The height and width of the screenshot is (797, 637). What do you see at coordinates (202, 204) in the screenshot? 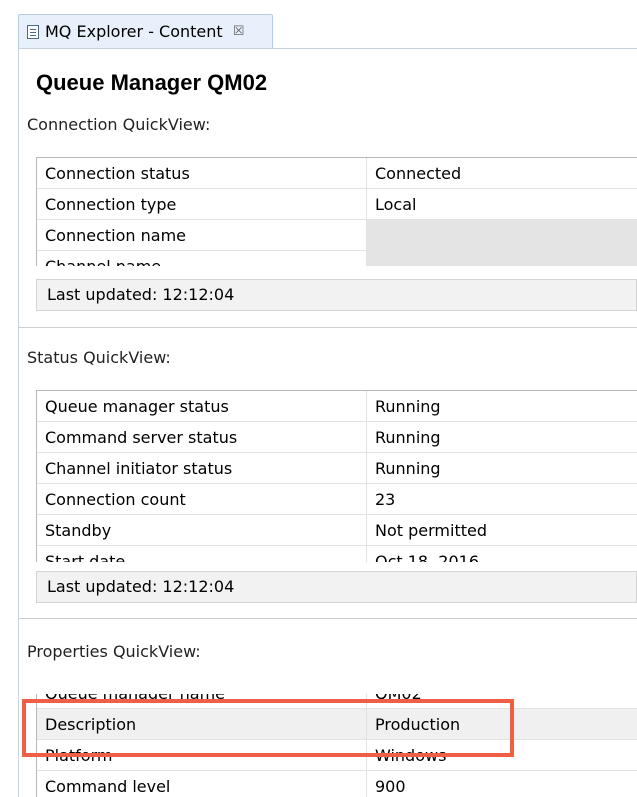
I see `property-name: Connection type` at bounding box center [202, 204].